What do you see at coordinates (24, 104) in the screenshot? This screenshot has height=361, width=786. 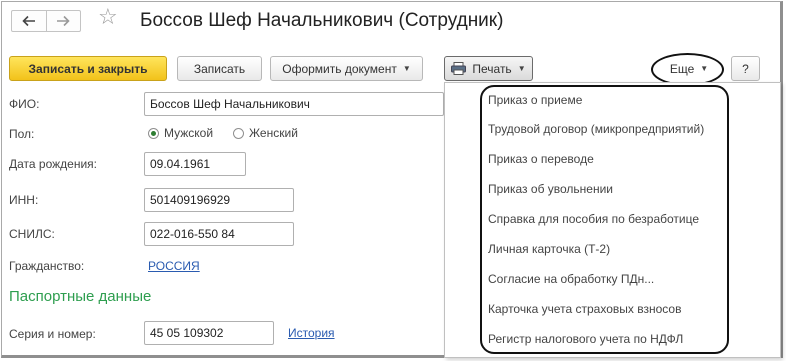 I see `fio-label: ФИО:` at bounding box center [24, 104].